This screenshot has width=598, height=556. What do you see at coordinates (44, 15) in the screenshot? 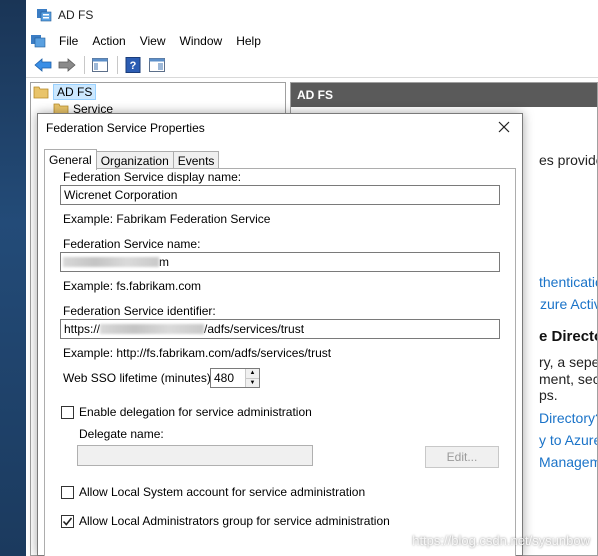
I see `adfs-app-icon` at bounding box center [44, 15].